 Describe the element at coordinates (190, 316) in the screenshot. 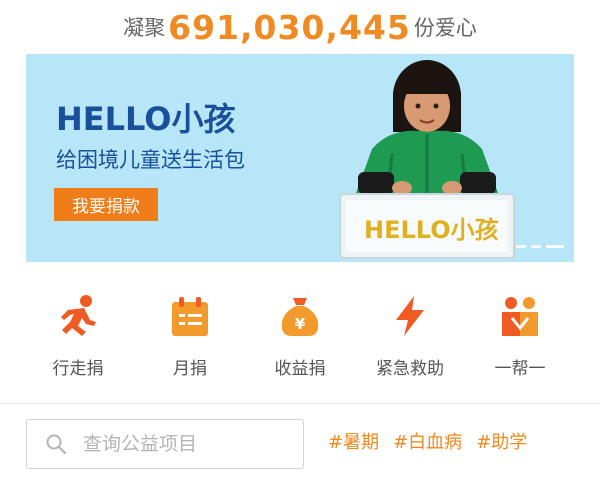

I see `calendar-icon` at that location.